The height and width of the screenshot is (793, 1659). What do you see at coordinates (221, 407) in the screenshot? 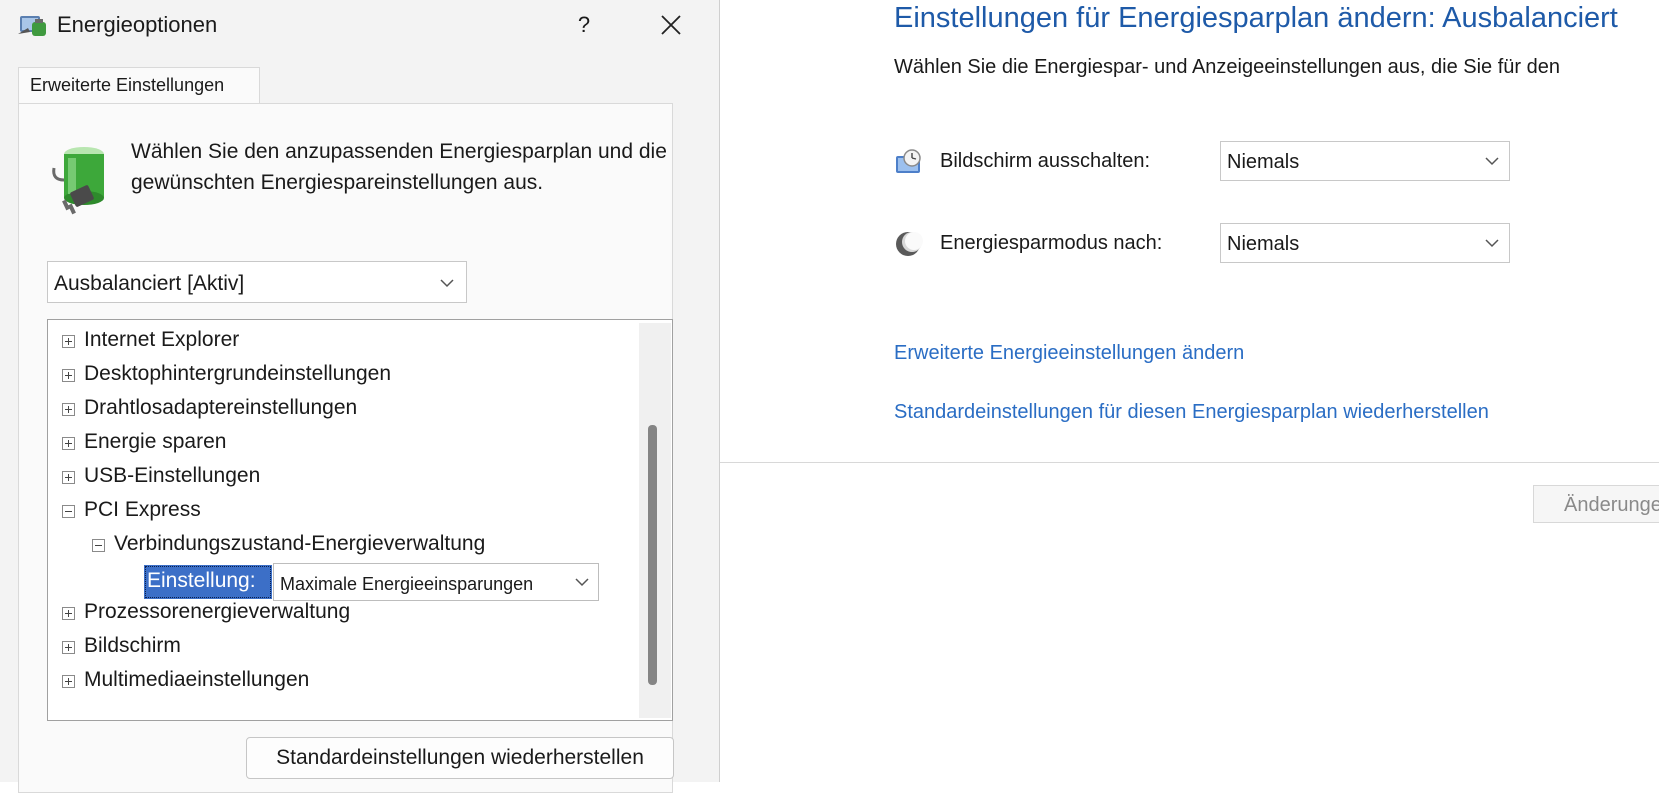
I see `tree-item-label: Drahtlosadaptereinstellungen` at bounding box center [221, 407].